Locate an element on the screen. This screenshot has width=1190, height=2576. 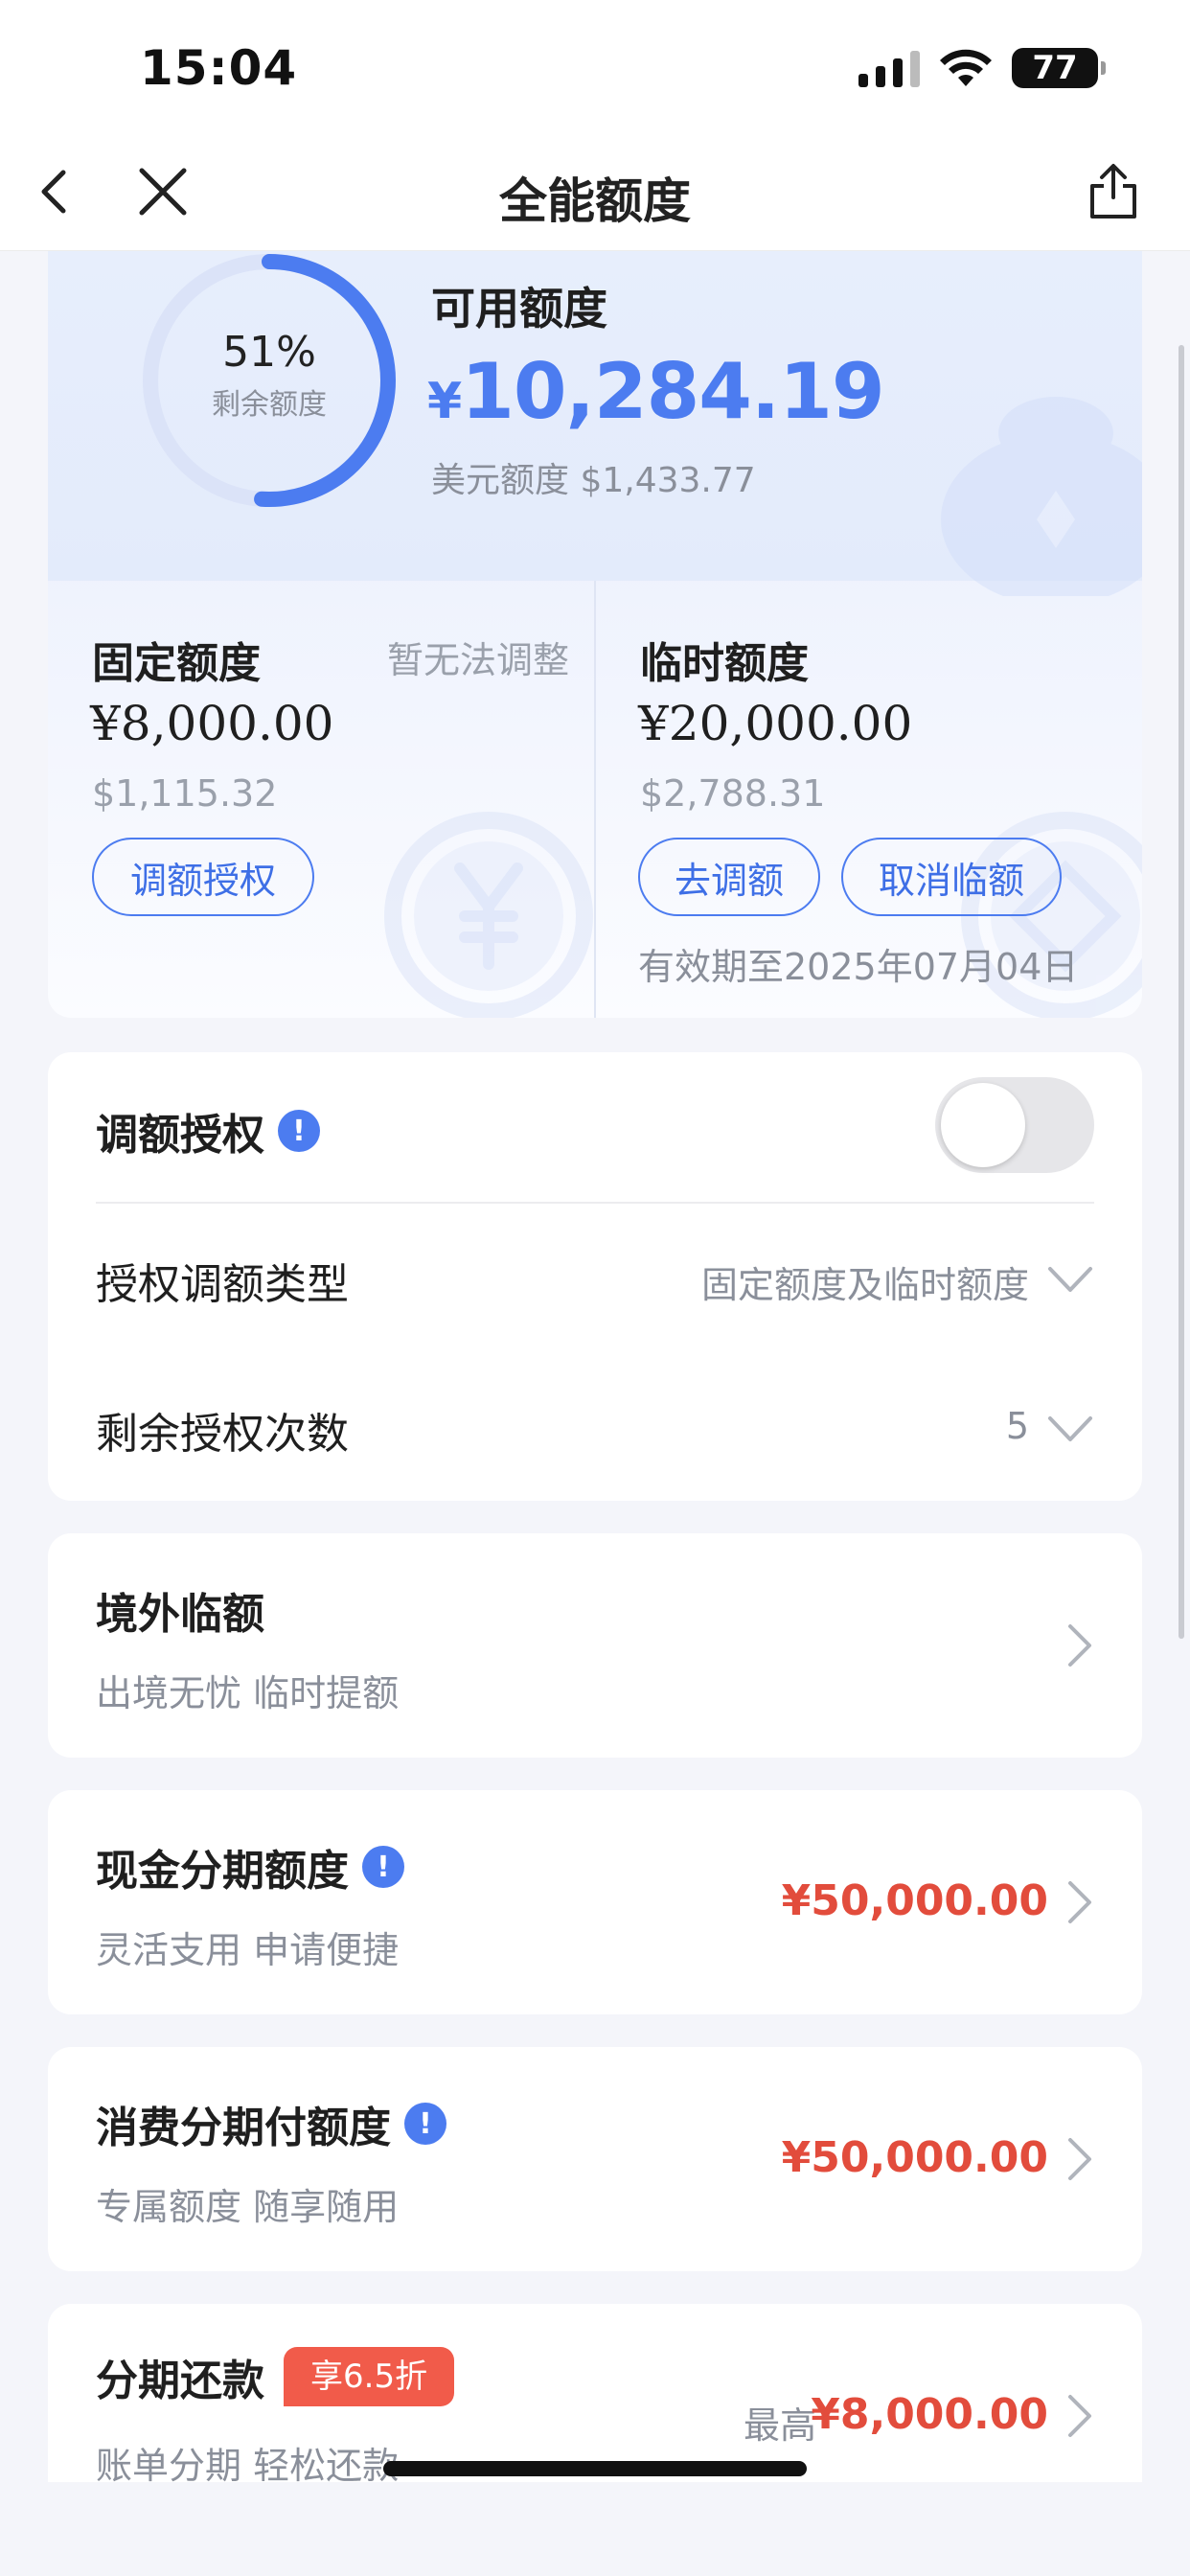
fixed-limit-title: 固定额度 is located at coordinates (177, 663).